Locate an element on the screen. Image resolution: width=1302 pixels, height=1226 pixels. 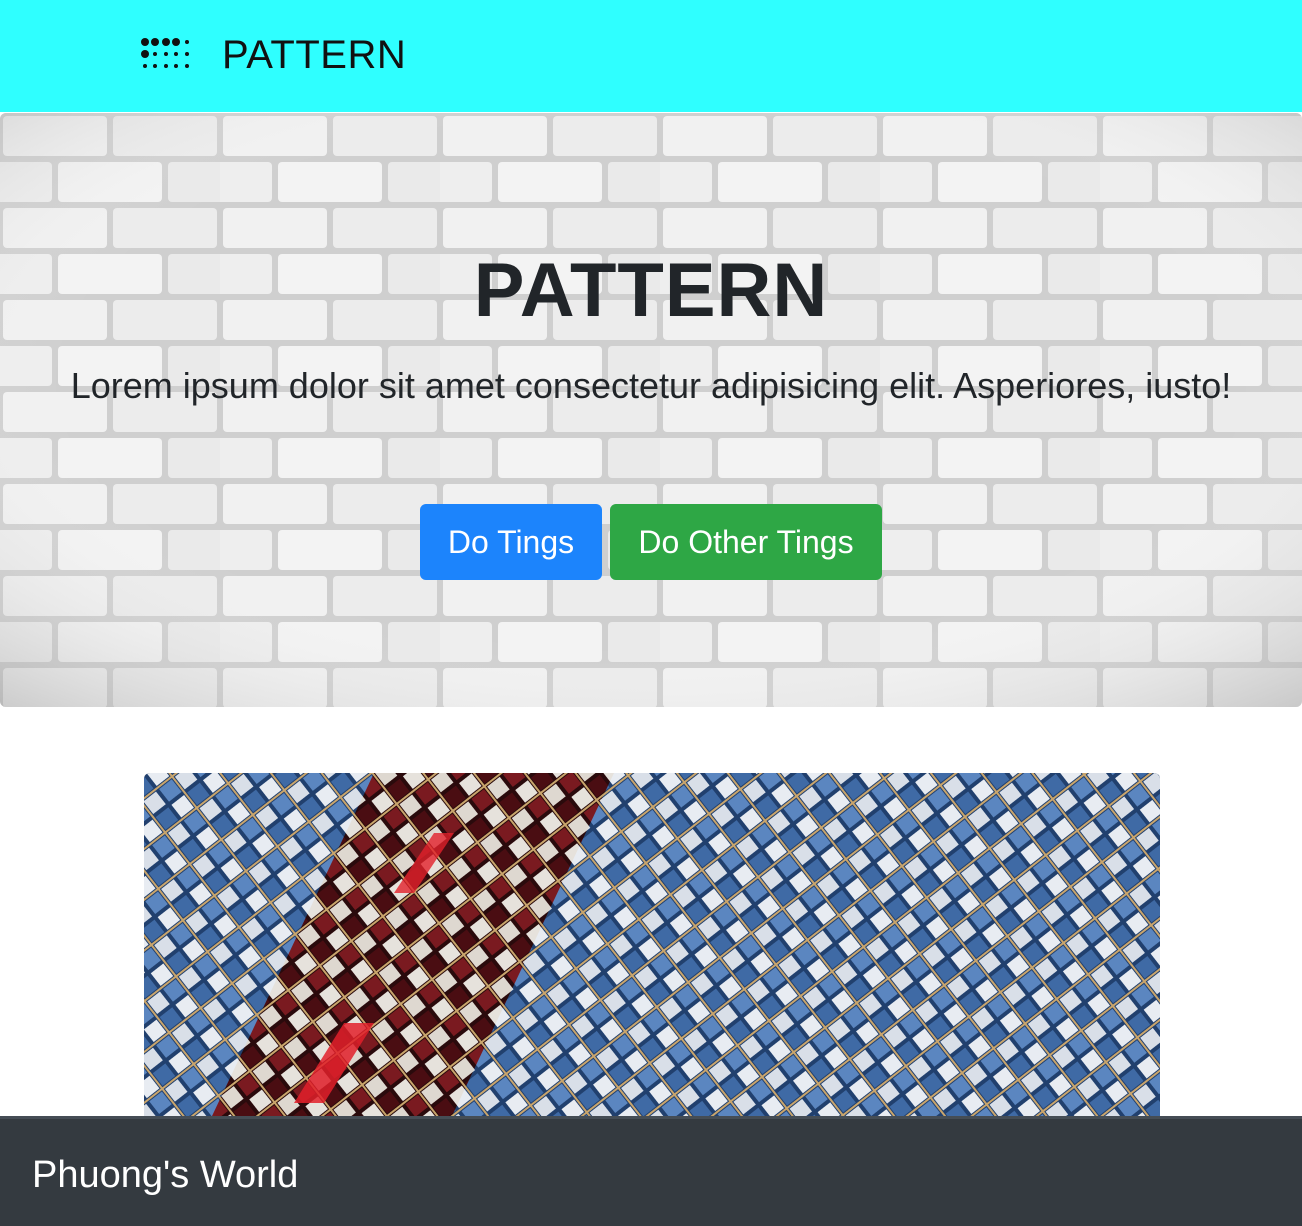
braille-dots-icon is located at coordinates (165, 53).